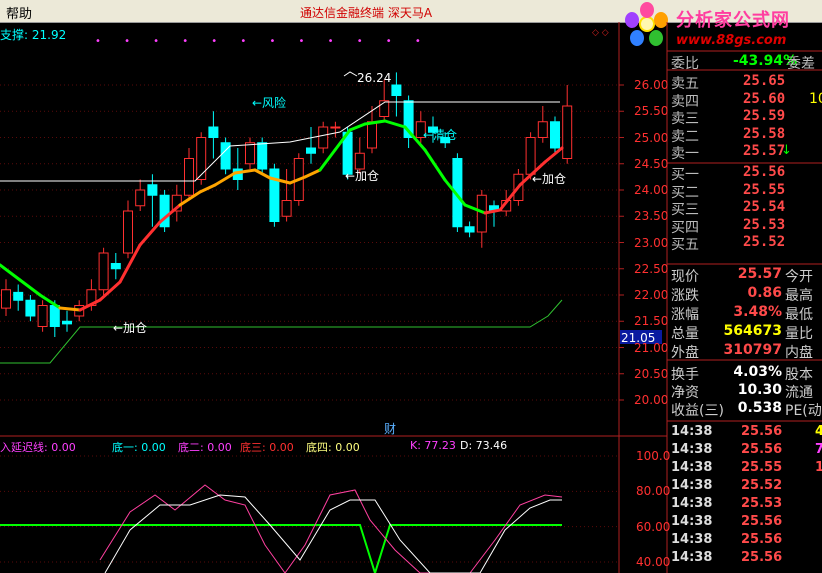 The image size is (822, 573). Describe the element at coordinates (742, 332) in the screenshot. I see `stat-row: 总量 564673 量比` at that location.